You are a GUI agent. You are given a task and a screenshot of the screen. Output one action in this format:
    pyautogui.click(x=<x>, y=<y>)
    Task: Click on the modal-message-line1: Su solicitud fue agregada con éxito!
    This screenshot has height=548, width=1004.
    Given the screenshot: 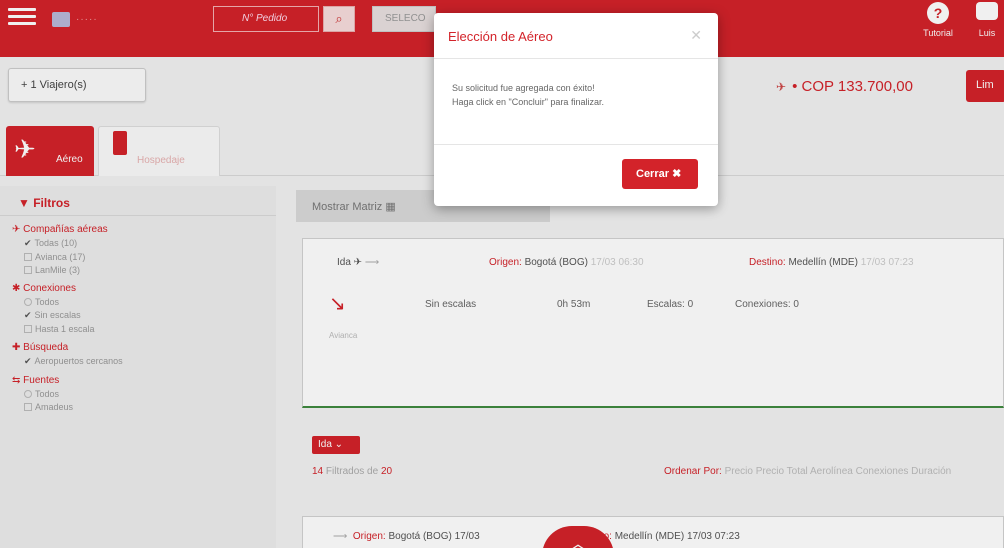 What is the action you would take?
    pyautogui.click(x=523, y=88)
    